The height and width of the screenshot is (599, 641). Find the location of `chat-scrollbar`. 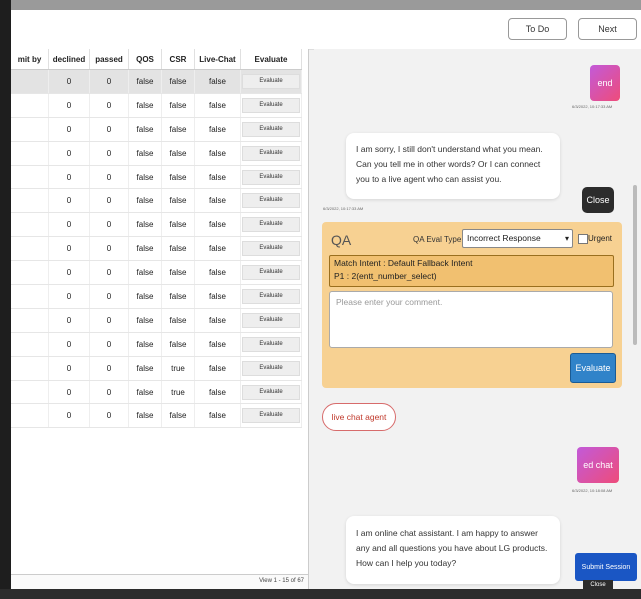

chat-scrollbar is located at coordinates (635, 265).